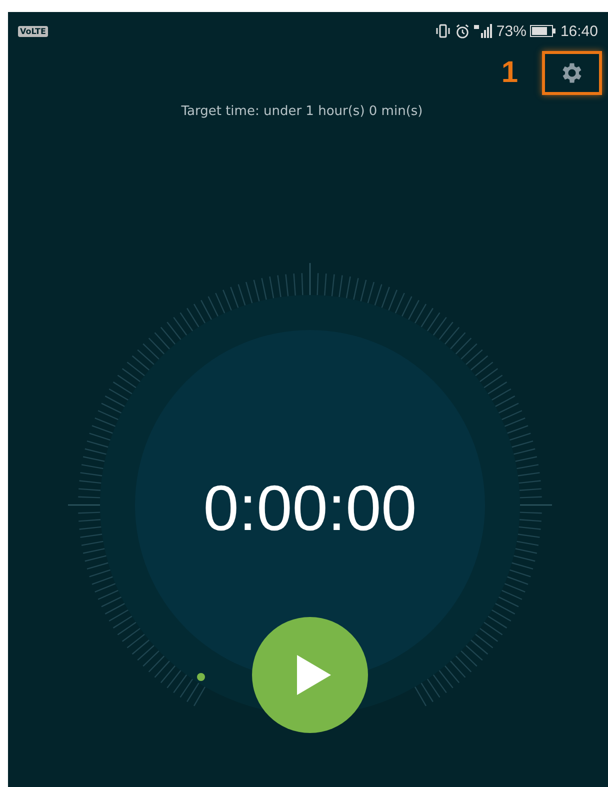 This screenshot has width=608, height=787. I want to click on battery-percent: 73%, so click(511, 31).